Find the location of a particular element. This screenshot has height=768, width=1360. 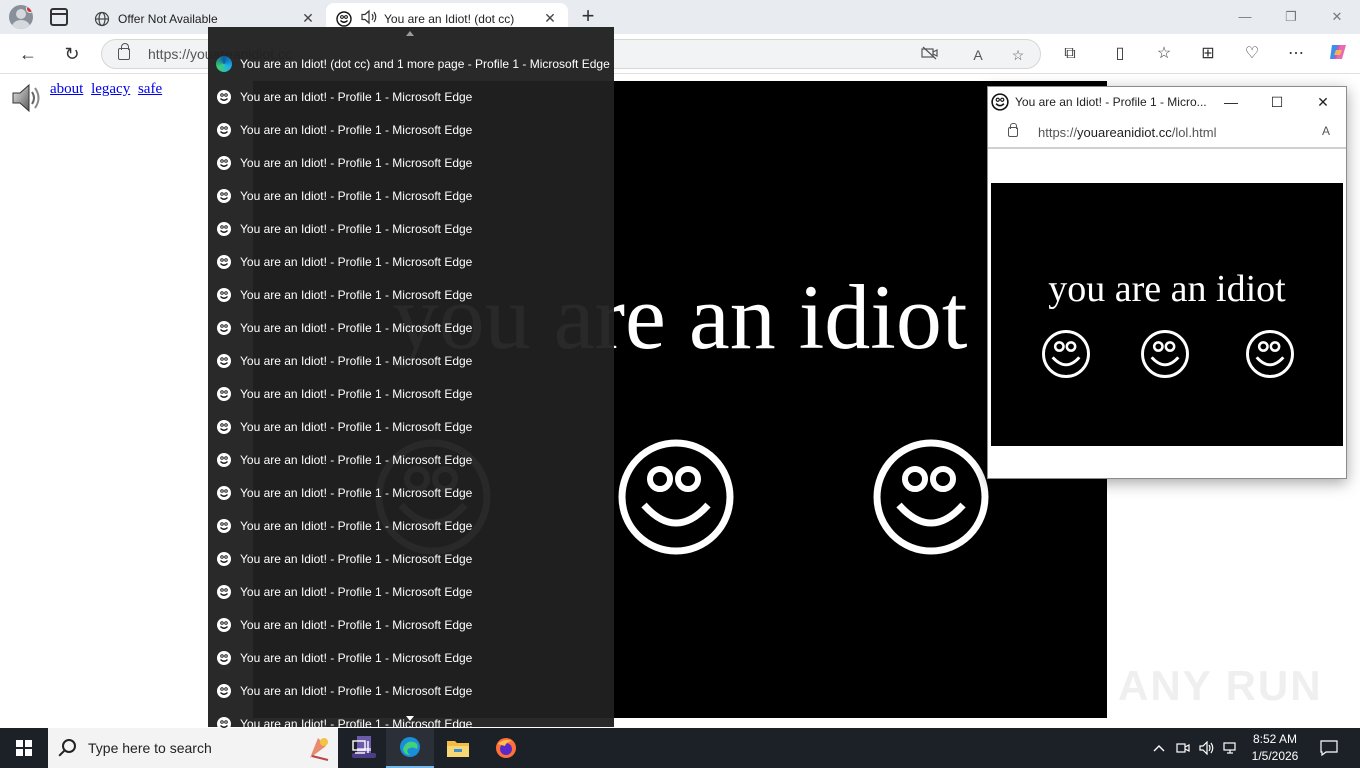

search-placeholder: Type here to search is located at coordinates (150, 748).